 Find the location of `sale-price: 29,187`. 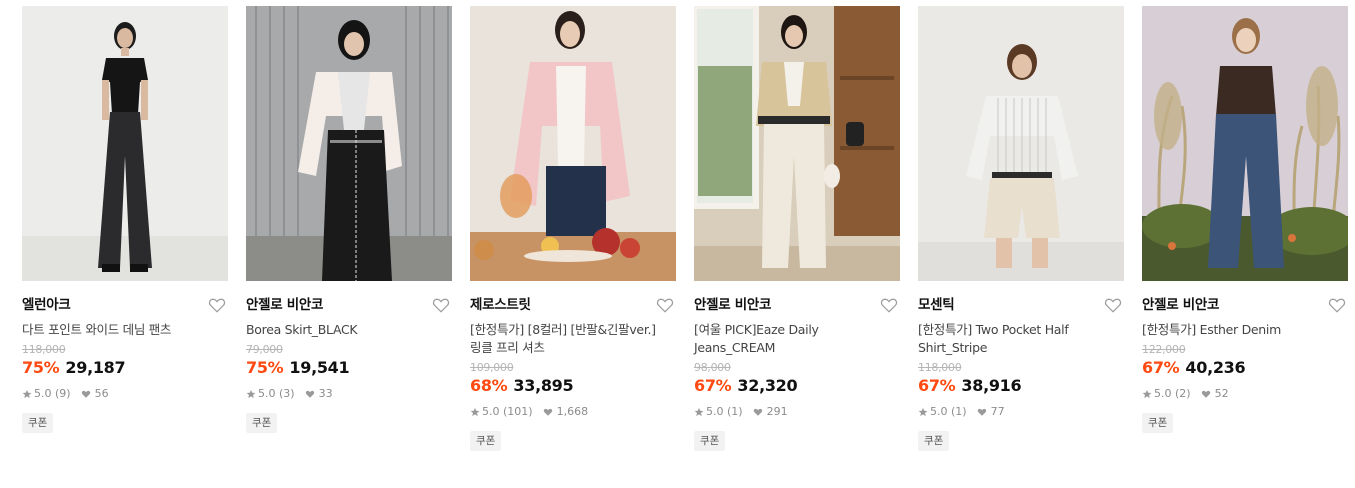

sale-price: 29,187 is located at coordinates (95, 367).